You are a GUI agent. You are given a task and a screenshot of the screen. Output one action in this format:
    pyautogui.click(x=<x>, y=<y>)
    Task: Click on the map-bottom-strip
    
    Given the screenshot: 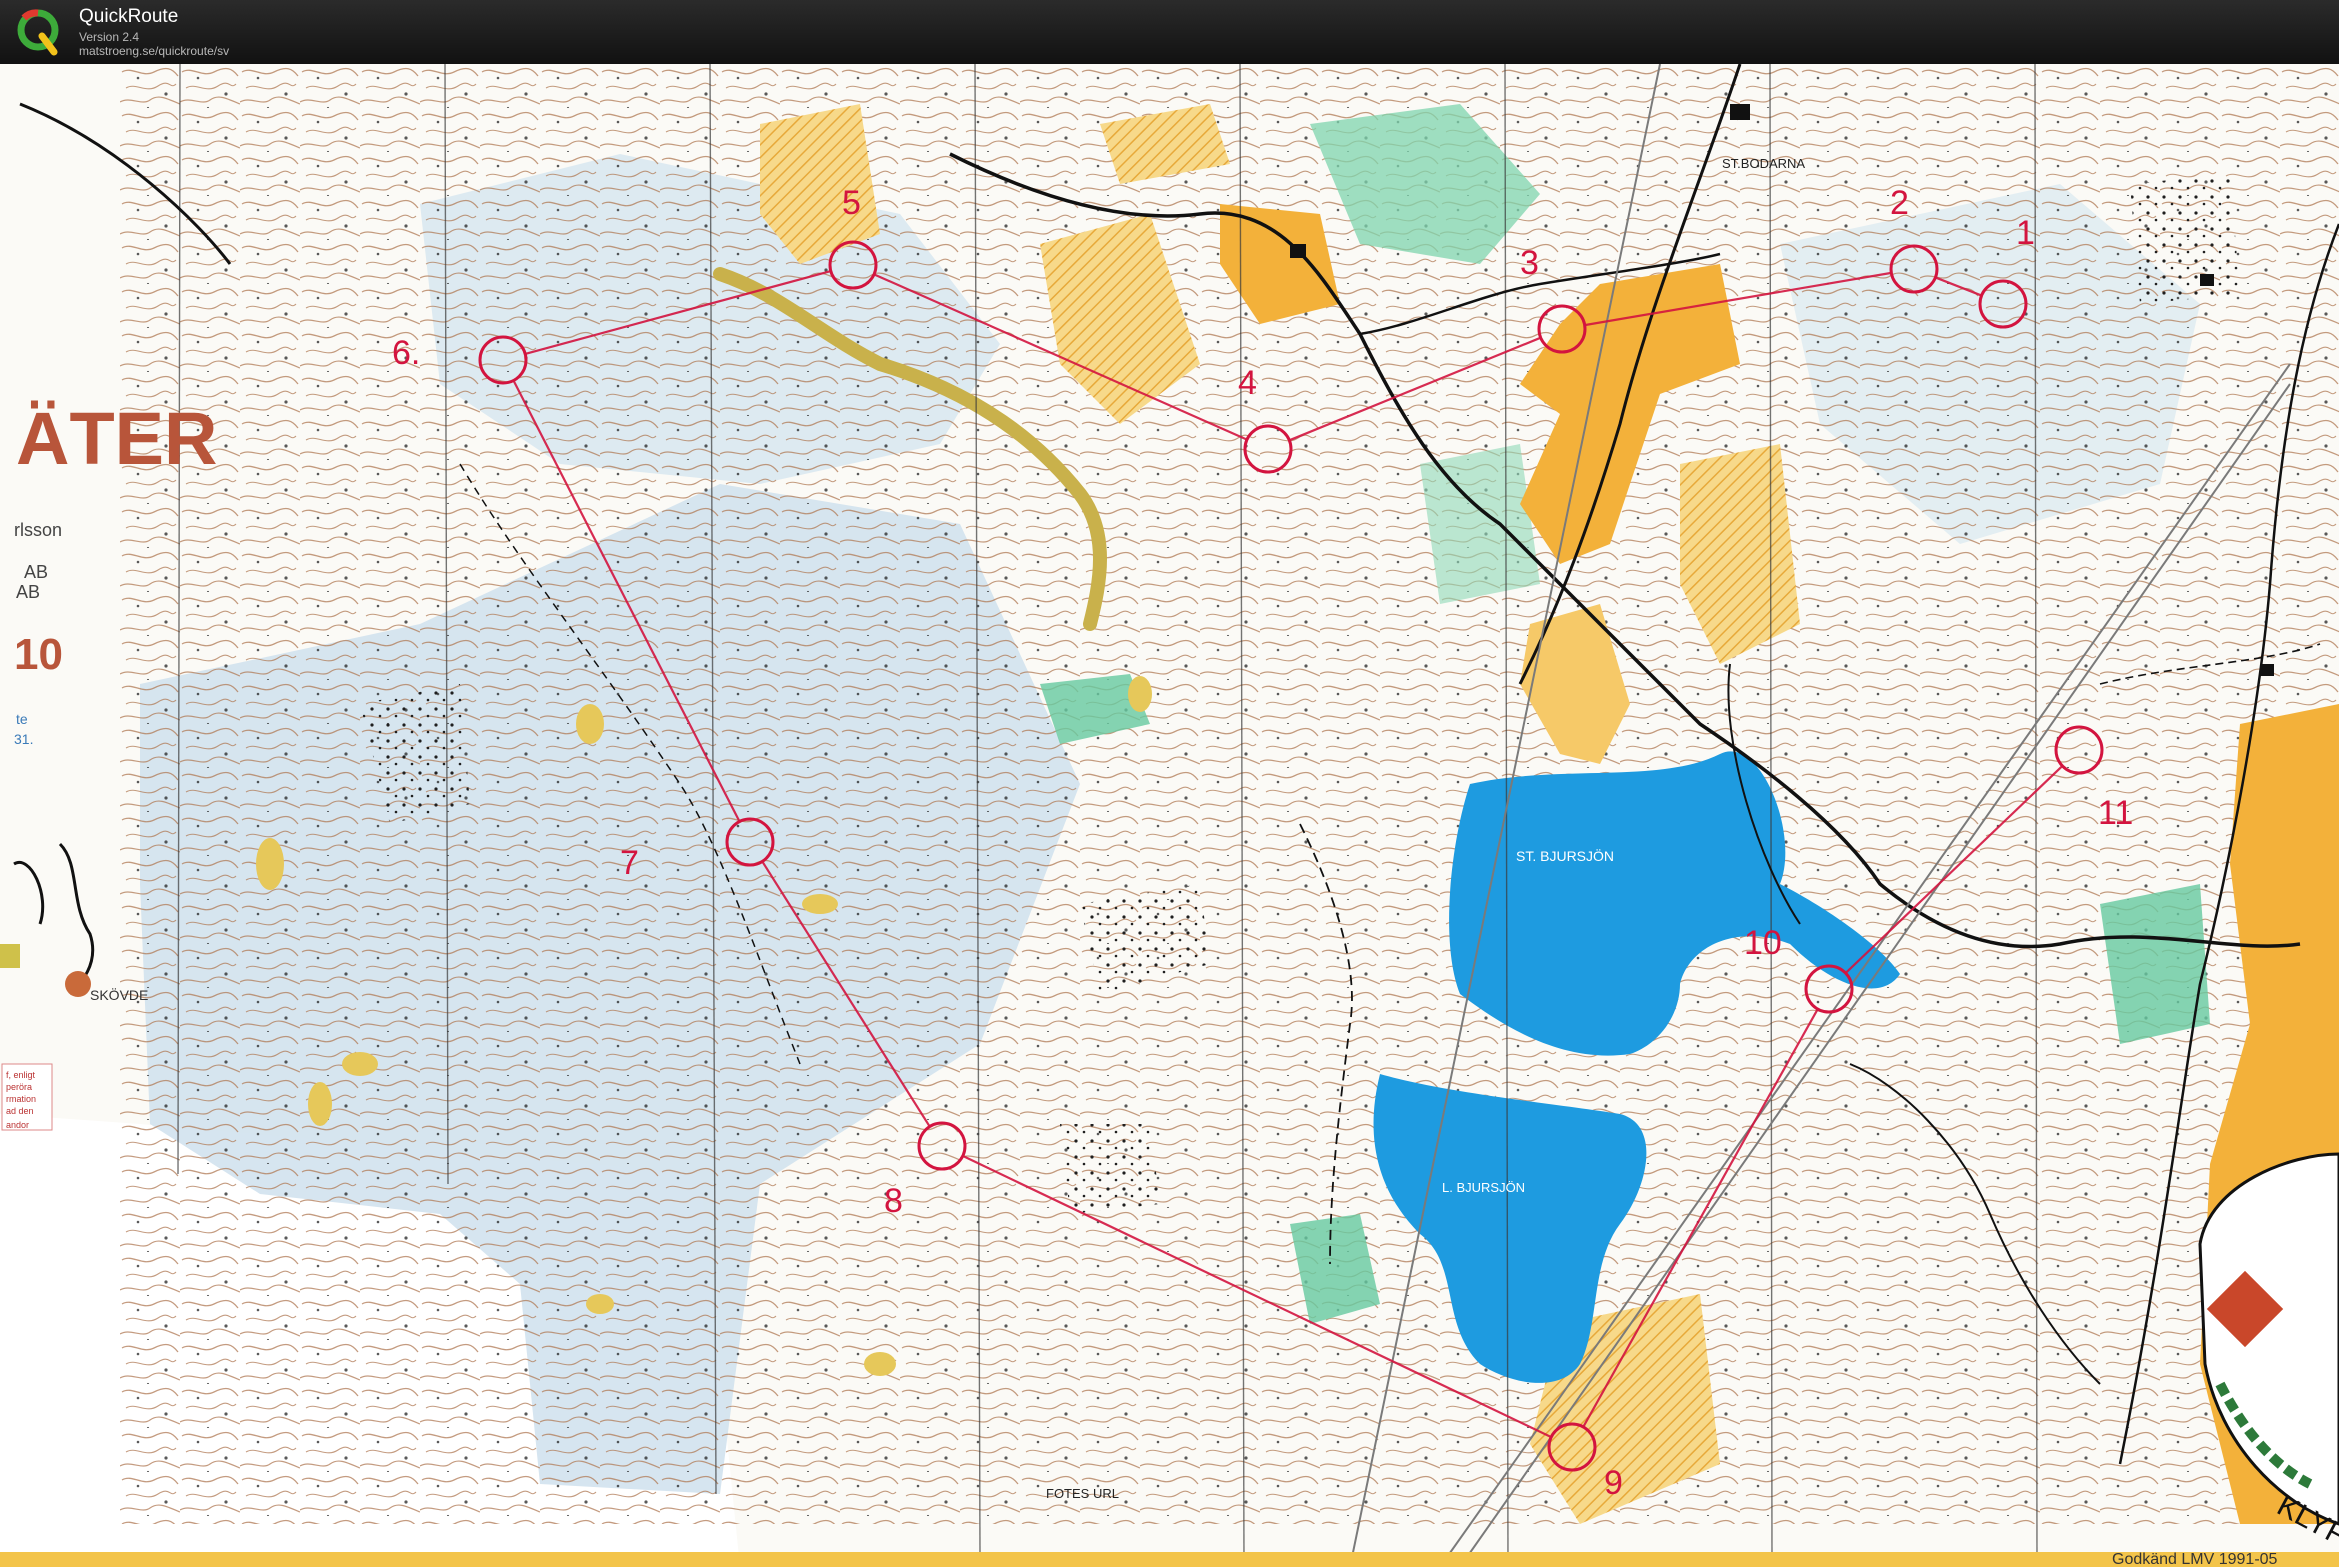 What is the action you would take?
    pyautogui.click(x=1169, y=1559)
    